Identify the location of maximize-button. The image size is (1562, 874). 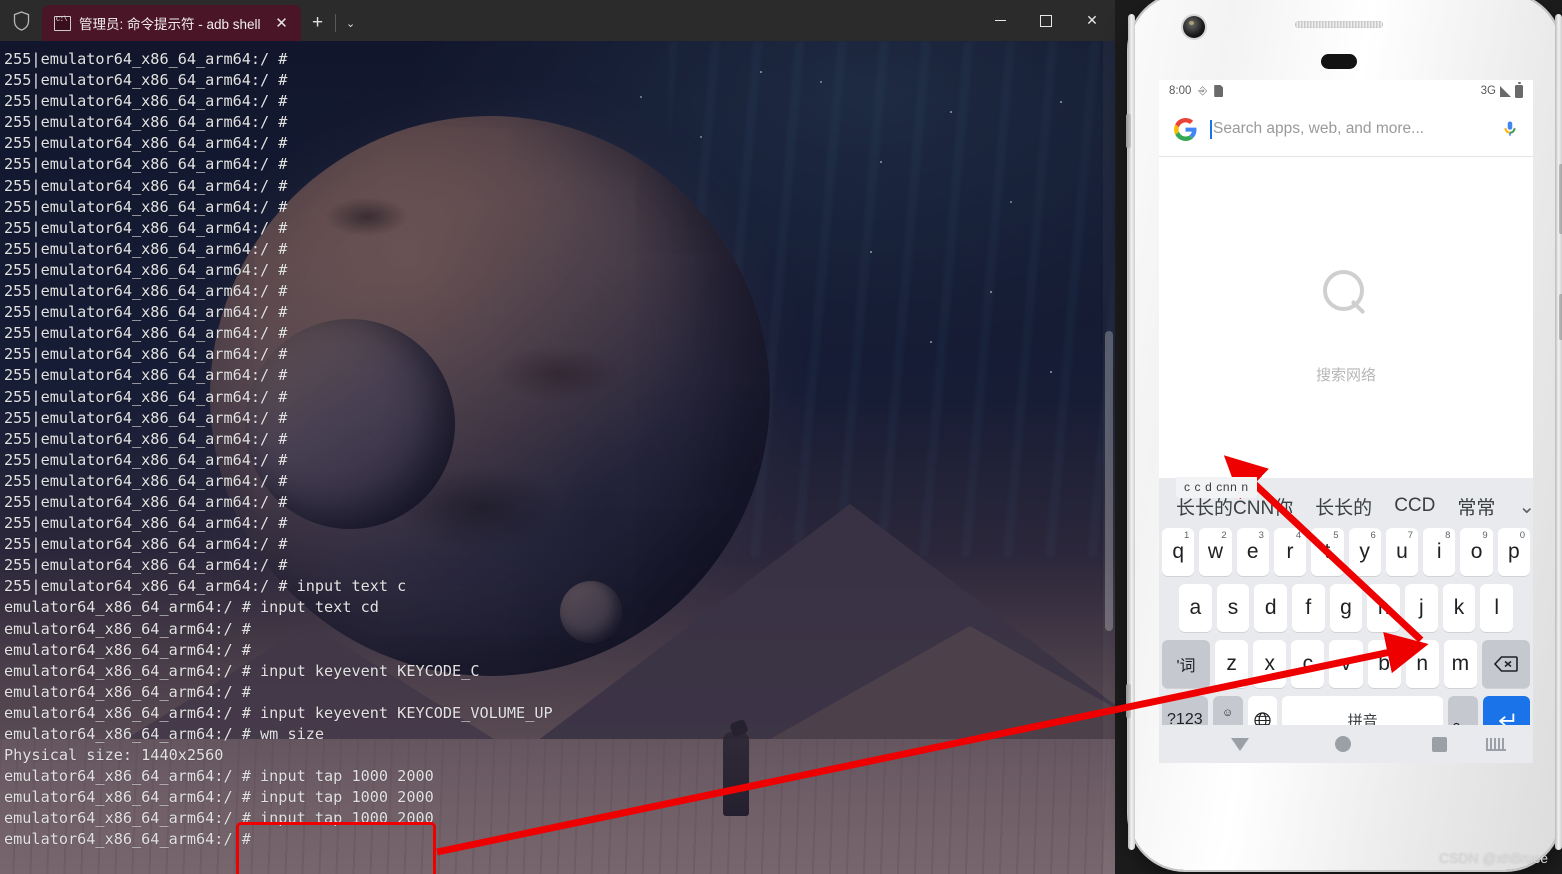
(1046, 20).